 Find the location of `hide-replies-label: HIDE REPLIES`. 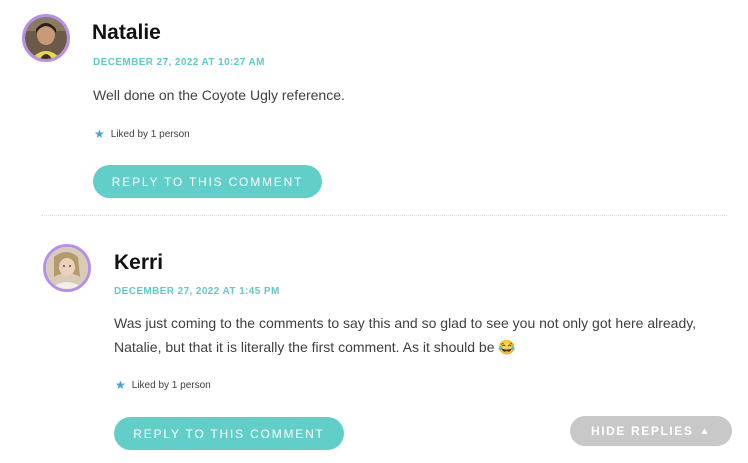

hide-replies-label: HIDE REPLIES is located at coordinates (642, 431).